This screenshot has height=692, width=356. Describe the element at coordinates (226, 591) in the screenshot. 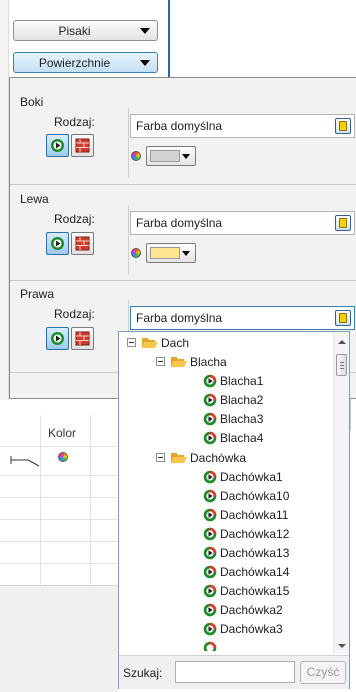

I see `tree-item: Dachówka15` at that location.